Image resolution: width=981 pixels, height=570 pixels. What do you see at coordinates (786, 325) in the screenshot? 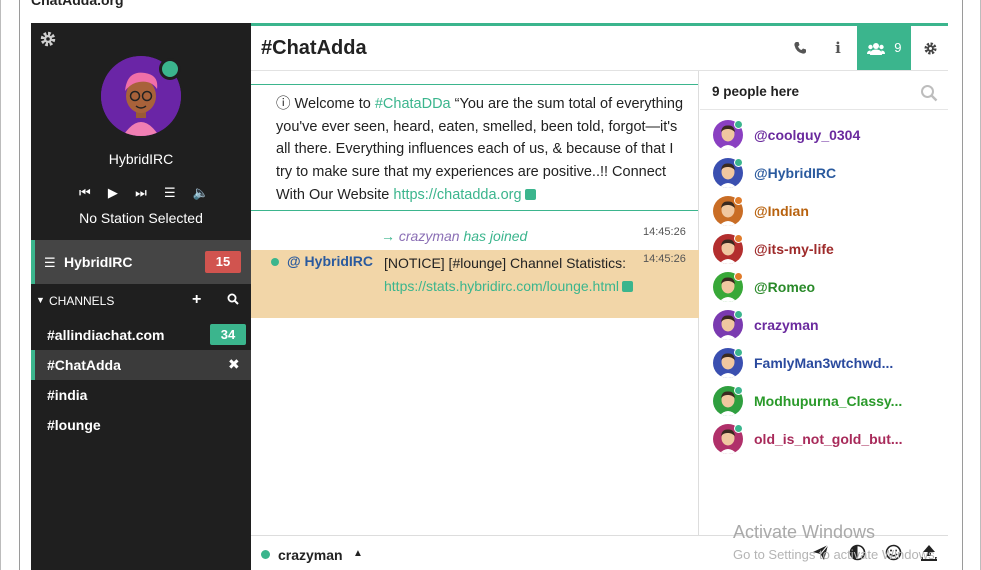
I see `user-nick: crazyman` at bounding box center [786, 325].